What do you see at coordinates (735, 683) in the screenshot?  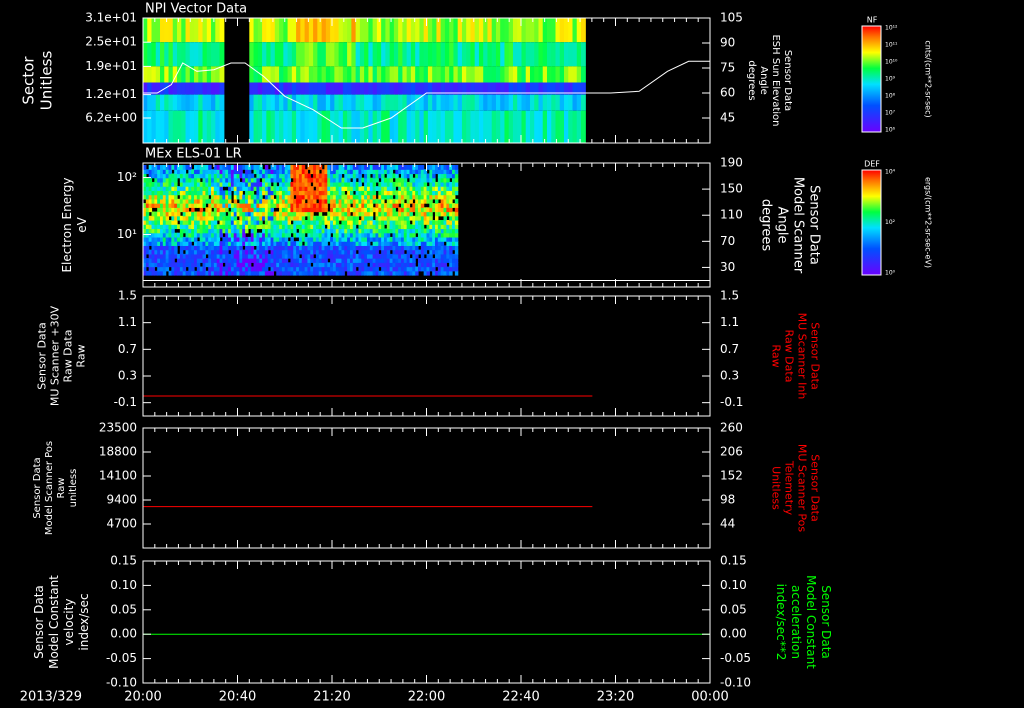 I see `y2-tick-label: -0.10` at bounding box center [735, 683].